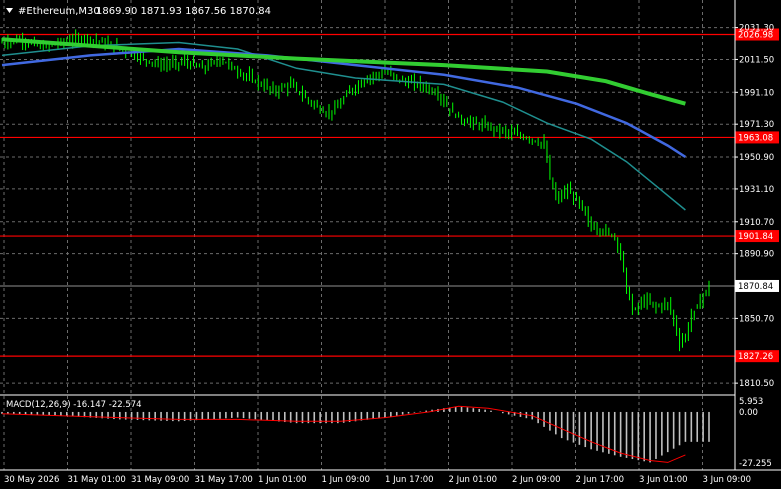 The width and height of the screenshot is (781, 489). I want to click on macd-label: MACD(12,26,9) -16.147 -22.574, so click(74, 405).